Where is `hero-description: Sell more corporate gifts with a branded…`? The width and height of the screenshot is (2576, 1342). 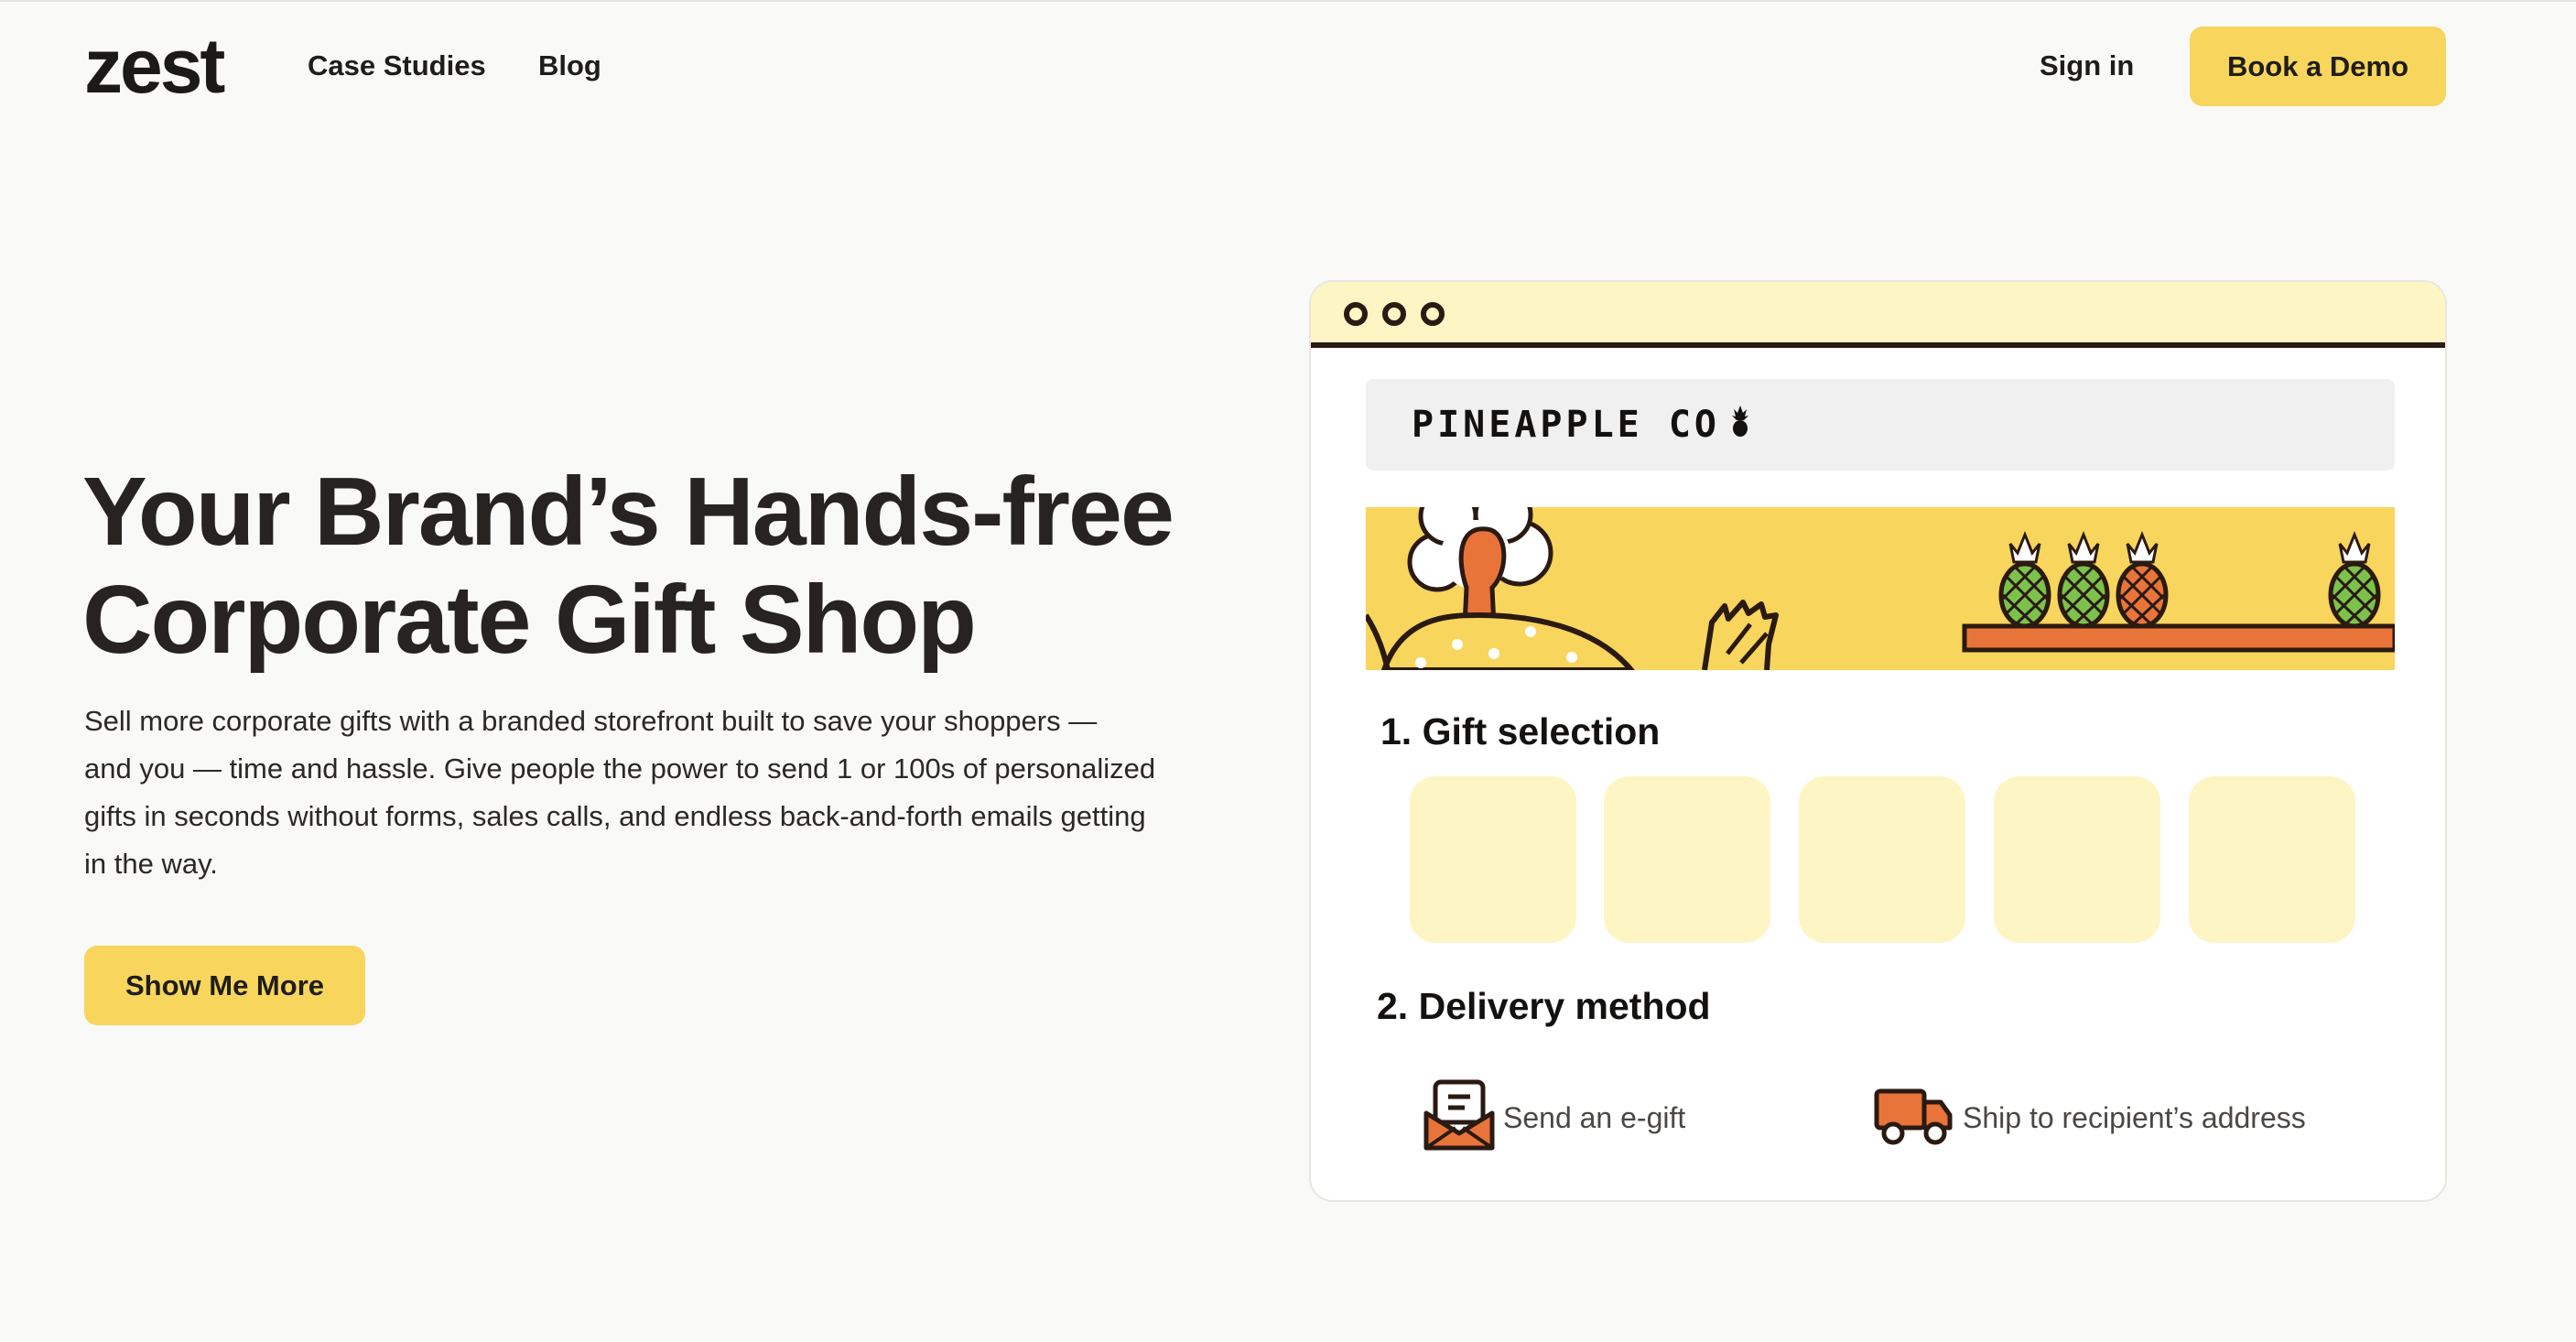
hero-description: Sell more corporate gifts with a branded… is located at coordinates (661, 793).